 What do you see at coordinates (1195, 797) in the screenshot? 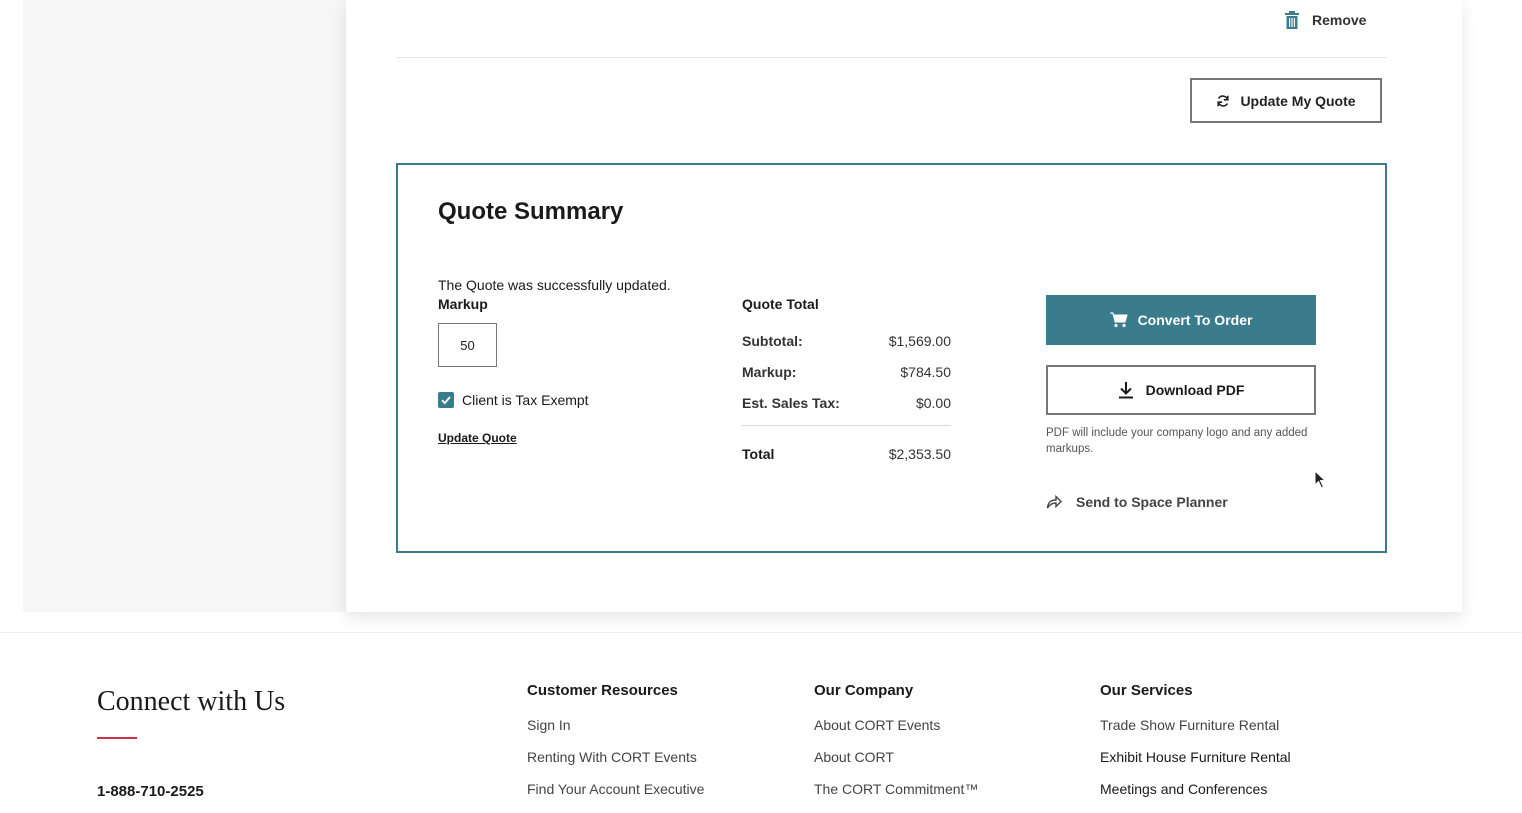
I see `footer-link-meetings-and-conferences: Meetings and Conferences` at bounding box center [1195, 797].